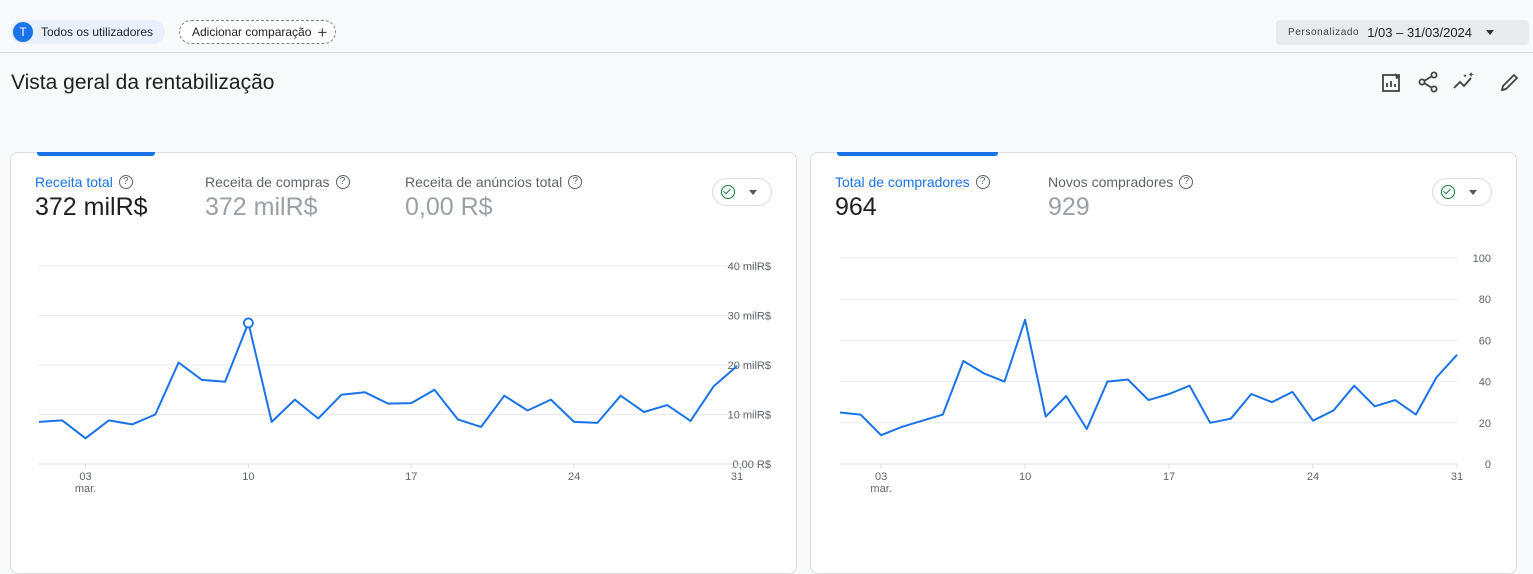  Describe the element at coordinates (494, 198) in the screenshot. I see `metric-ad-revenue: Receita de anúncios total? 0,00 R$` at that location.